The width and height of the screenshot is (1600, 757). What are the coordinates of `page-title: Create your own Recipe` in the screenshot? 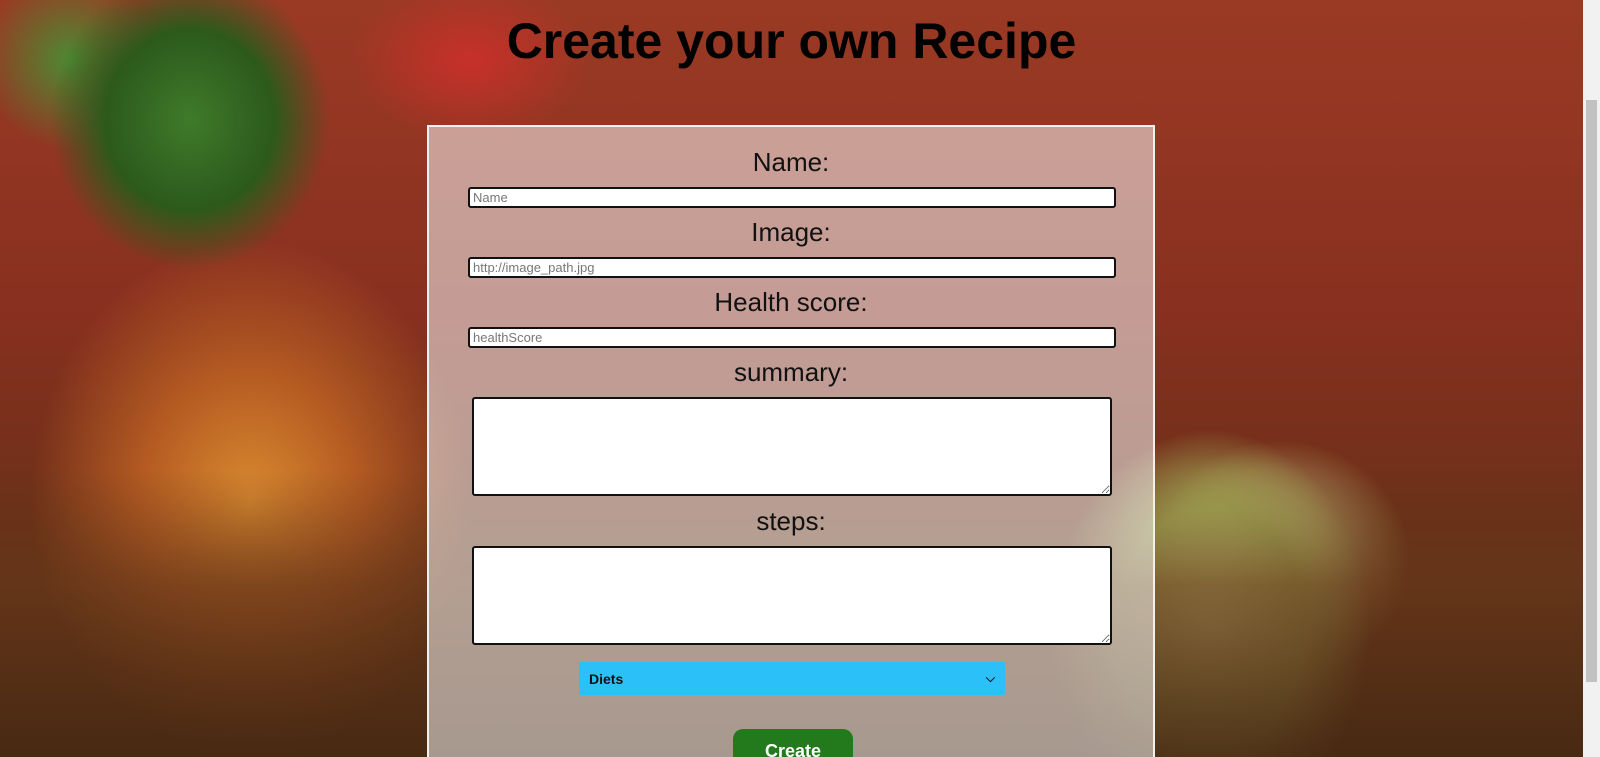 It's located at (791, 41).